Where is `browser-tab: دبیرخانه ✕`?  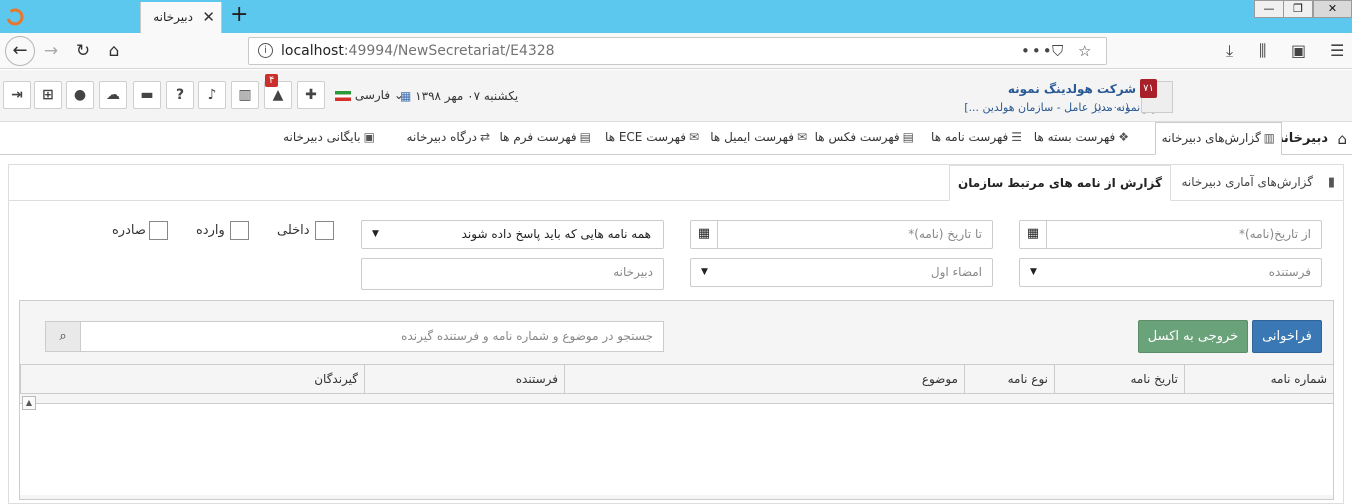 browser-tab: دبیرخانه ✕ is located at coordinates (181, 17).